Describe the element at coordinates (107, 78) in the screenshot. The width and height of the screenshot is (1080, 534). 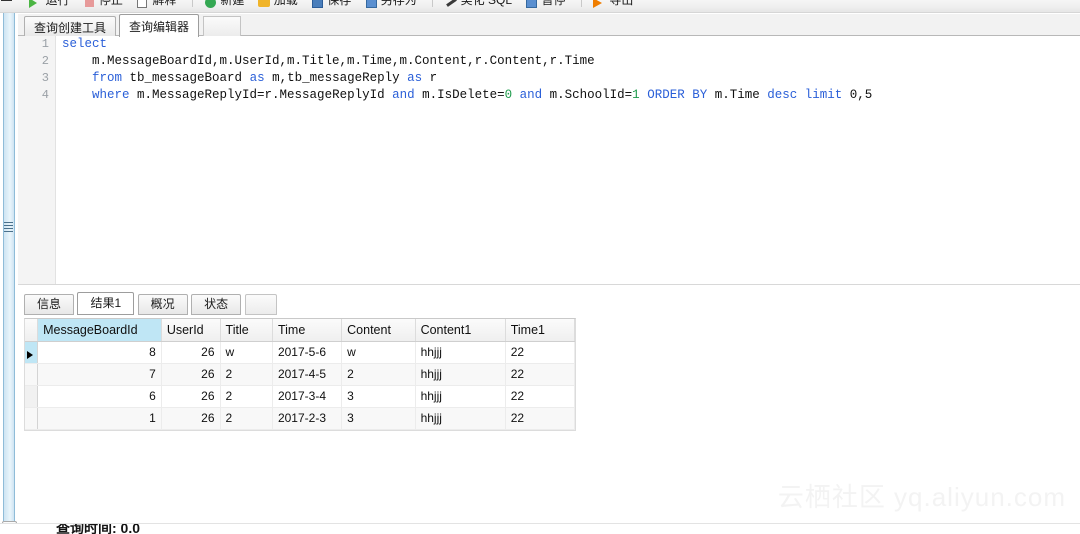
I see `code-token: from` at that location.